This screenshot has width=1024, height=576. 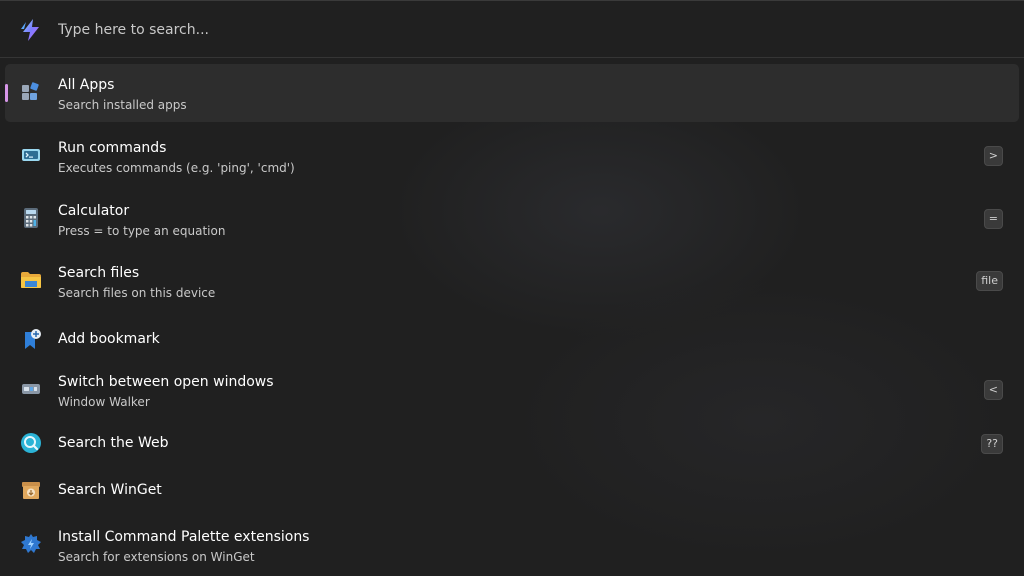 I want to click on lightning-bolt-icon, so click(x=30, y=30).